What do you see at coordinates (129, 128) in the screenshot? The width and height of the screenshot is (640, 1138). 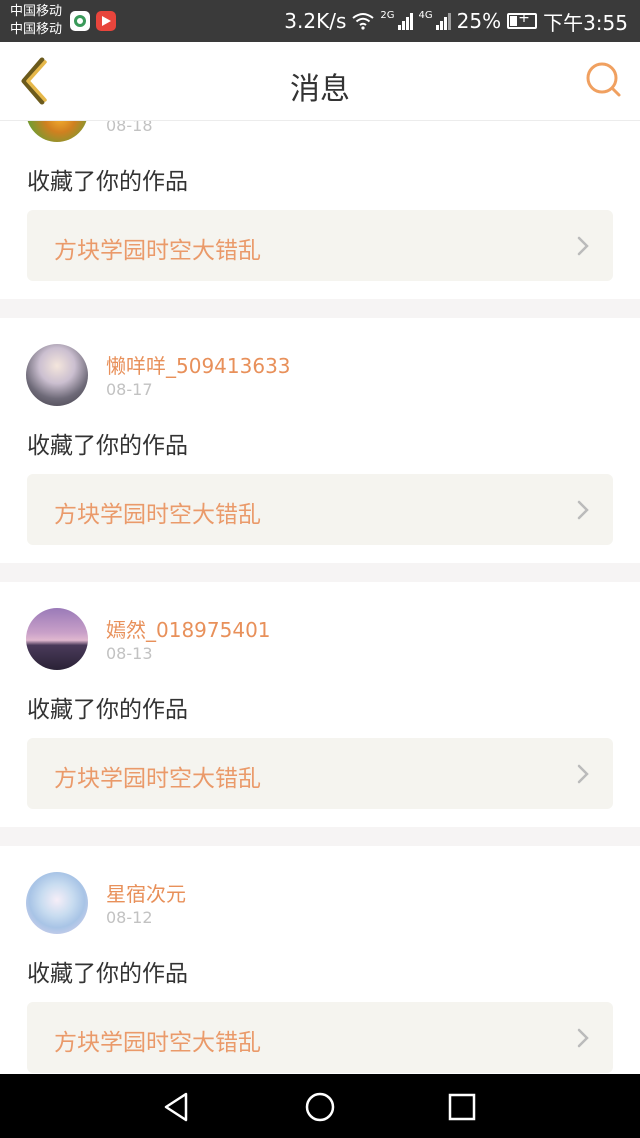 I see `notification-date: 08-18` at bounding box center [129, 128].